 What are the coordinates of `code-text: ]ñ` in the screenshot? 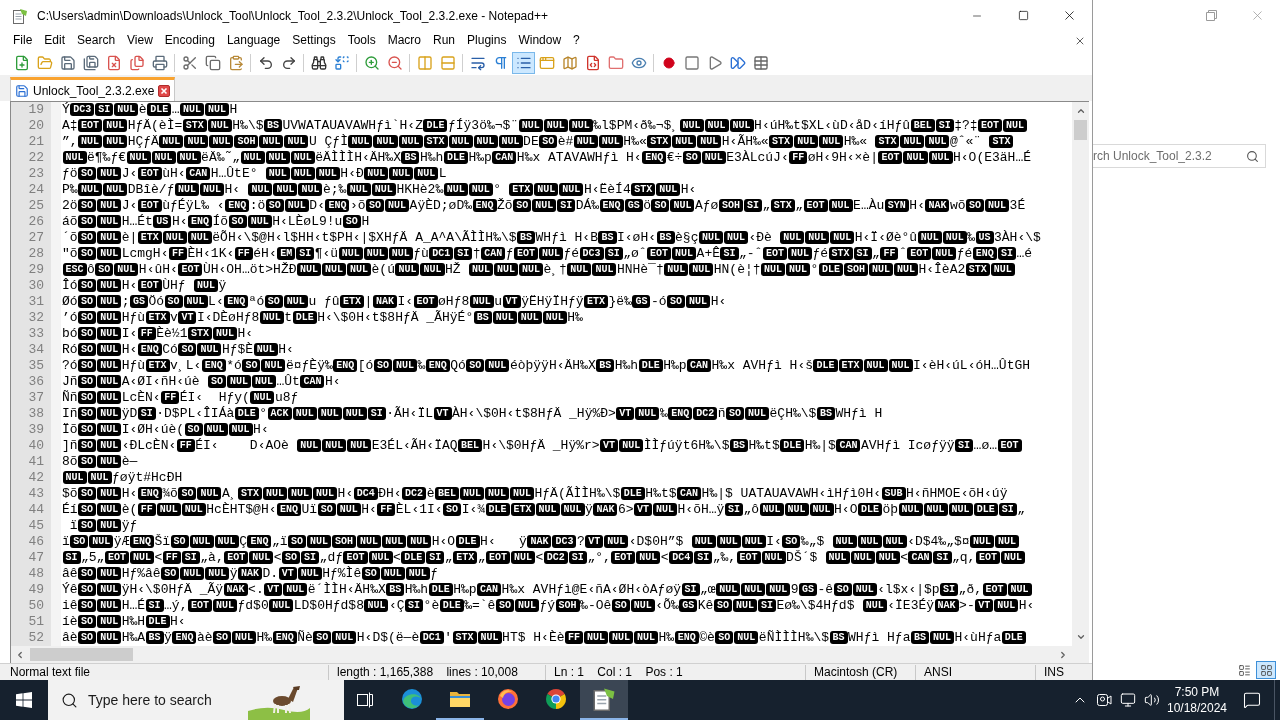 It's located at (70, 445).